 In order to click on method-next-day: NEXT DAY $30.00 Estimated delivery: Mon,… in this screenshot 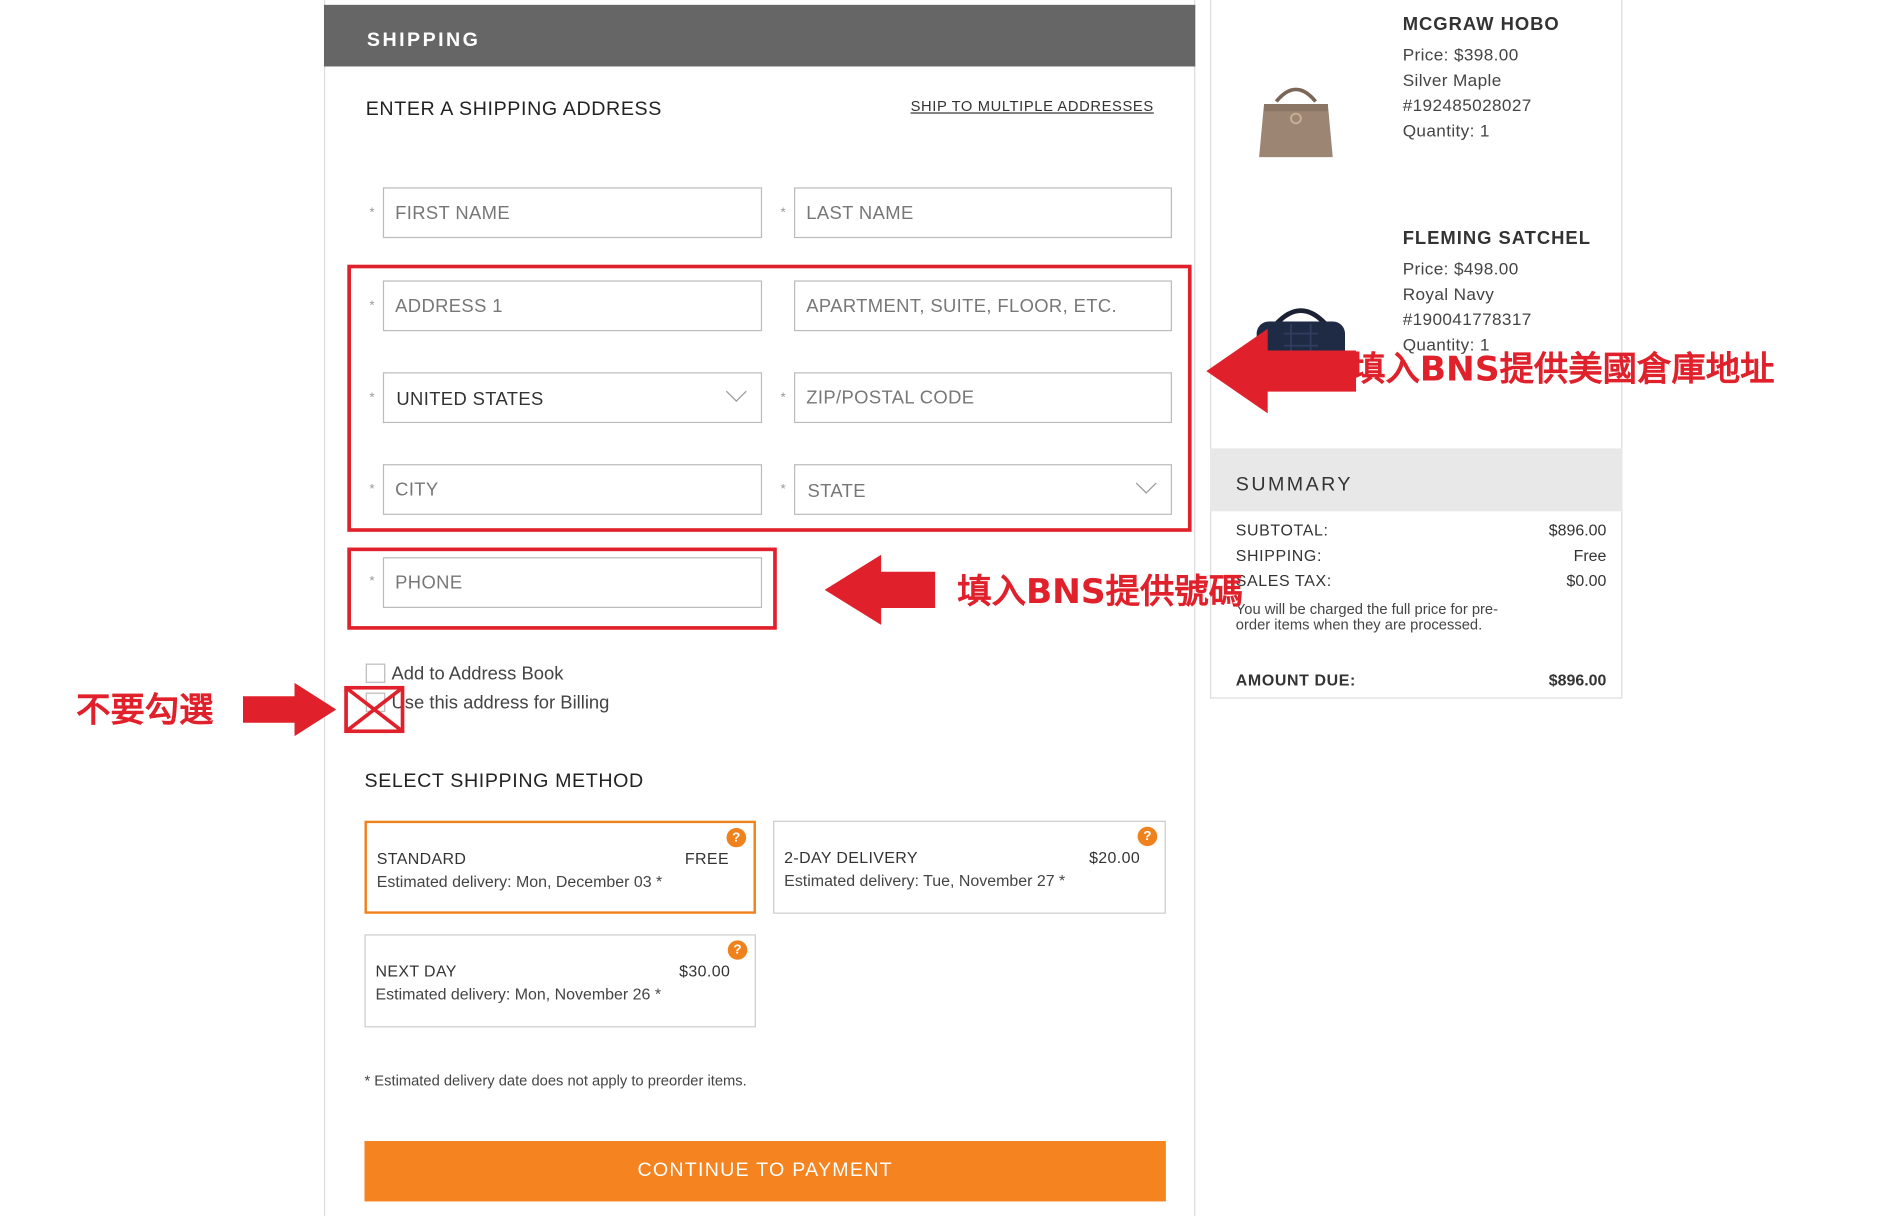, I will do `click(560, 981)`.